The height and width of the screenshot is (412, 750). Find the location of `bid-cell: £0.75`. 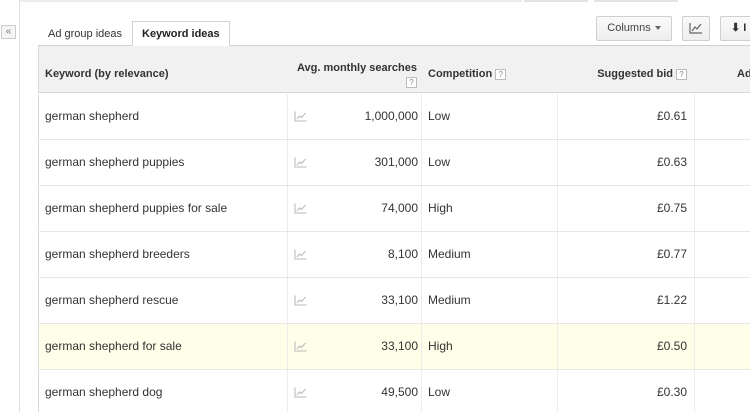

bid-cell: £0.75 is located at coordinates (622, 208).